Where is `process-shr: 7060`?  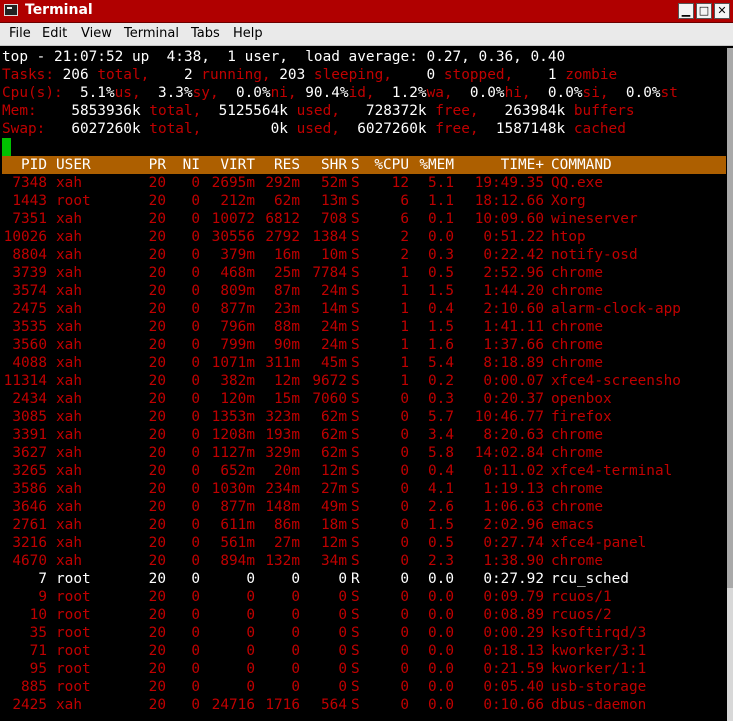
process-shr: 7060 is located at coordinates (329, 399).